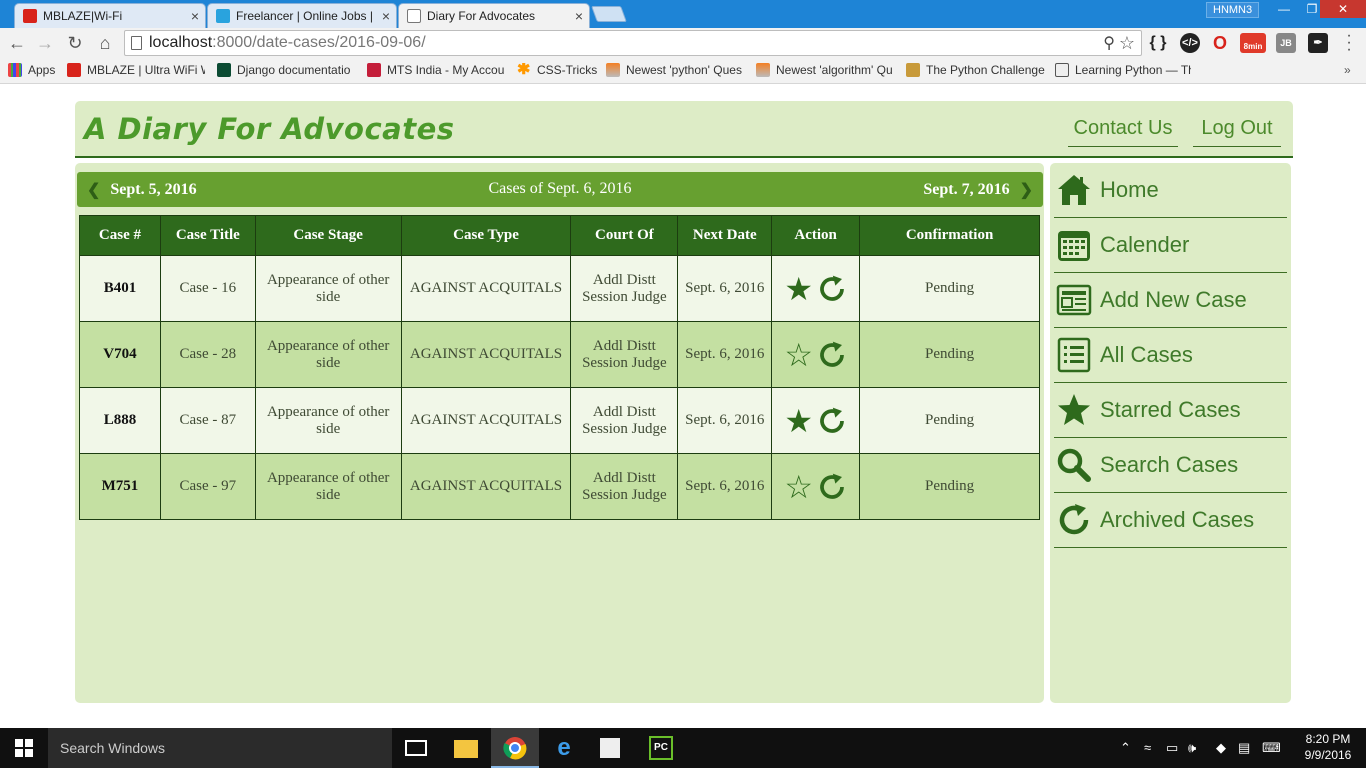  I want to click on bookmark-label: Django documentatio, so click(294, 70).